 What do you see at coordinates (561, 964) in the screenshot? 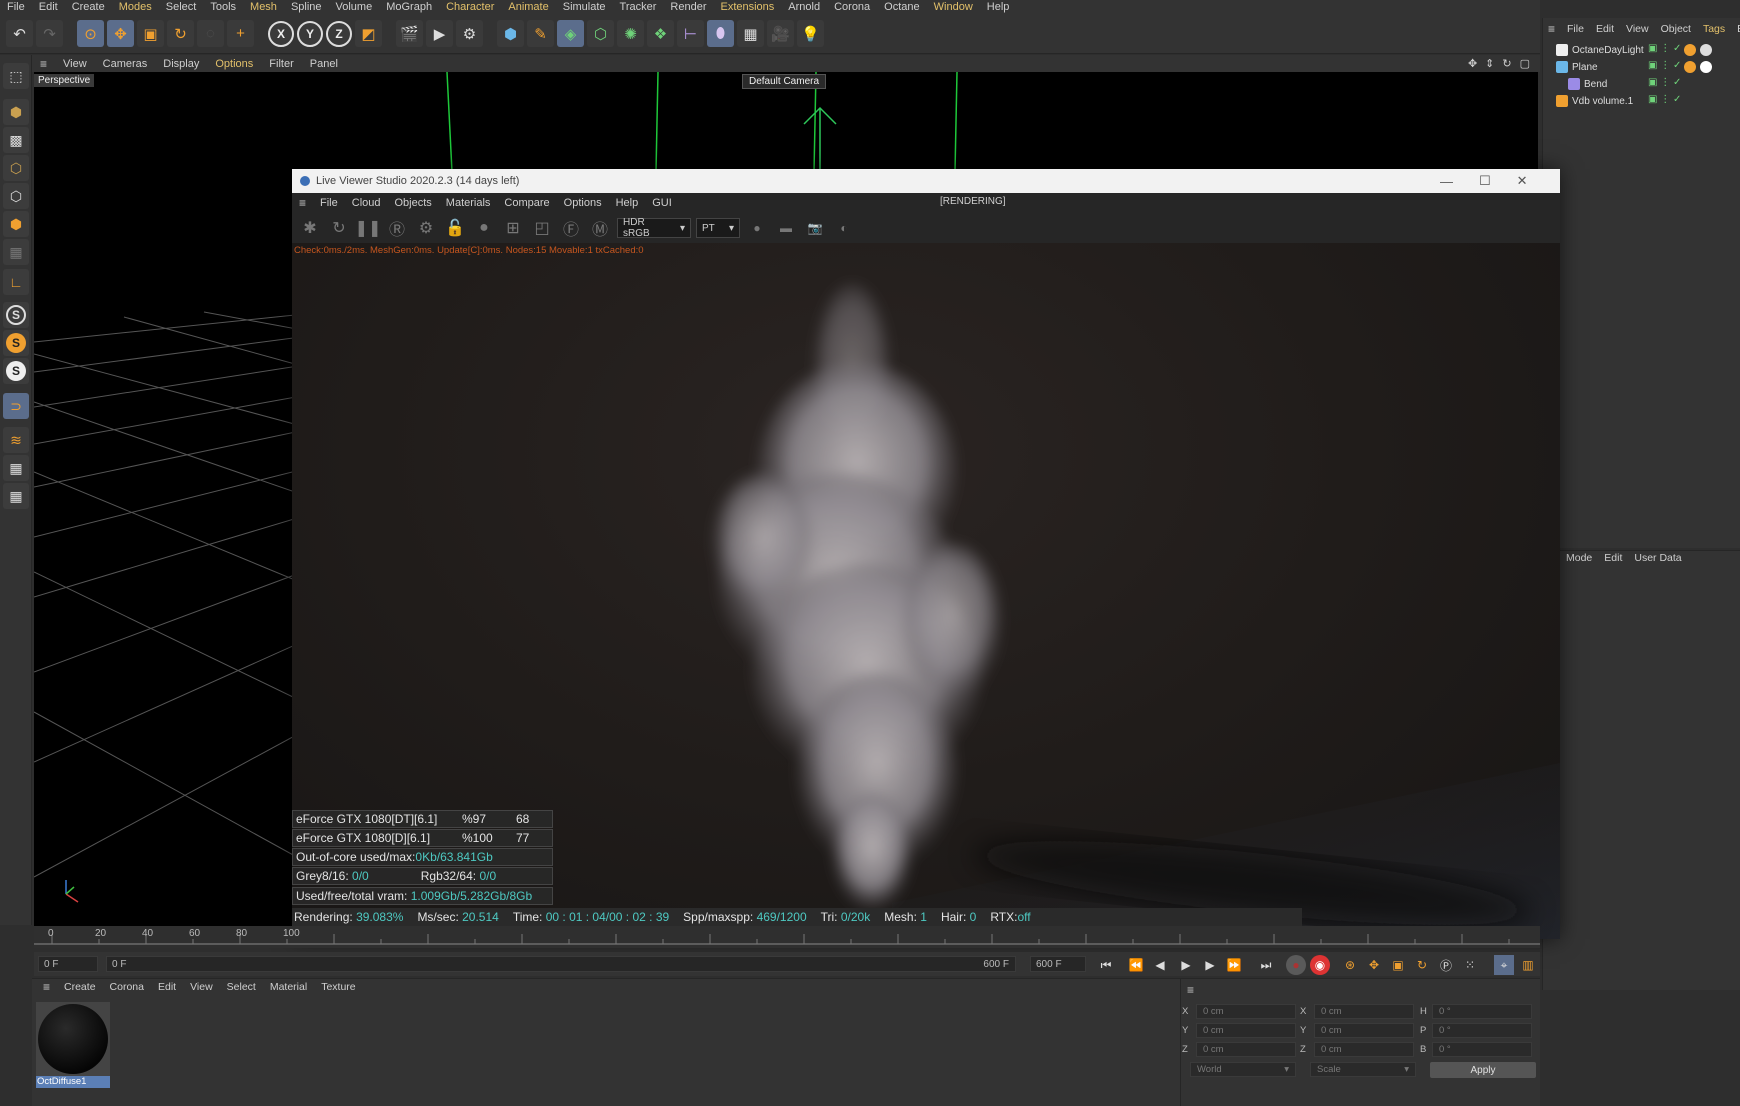
I see `current-frame-slider: 0 F 600 F` at bounding box center [561, 964].